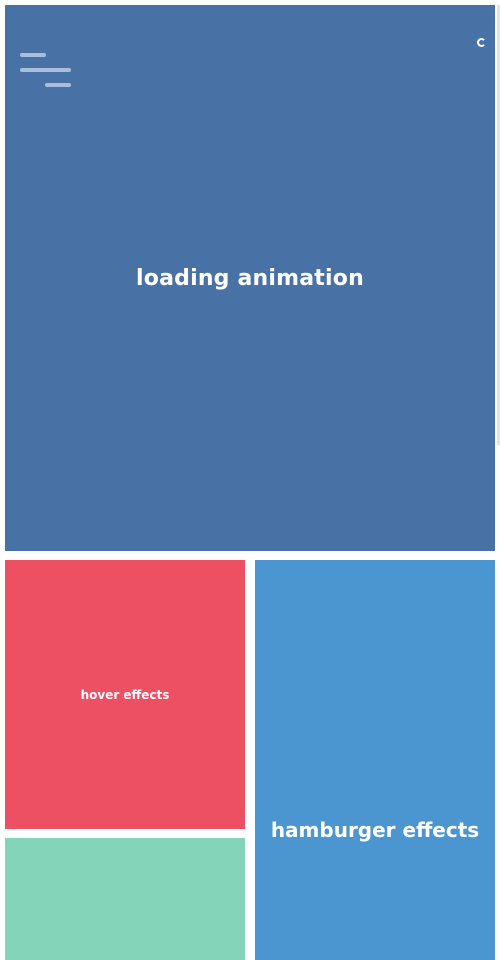 The height and width of the screenshot is (960, 500). What do you see at coordinates (375, 830) in the screenshot?
I see `hamburger-effects-title: hamburger effects` at bounding box center [375, 830].